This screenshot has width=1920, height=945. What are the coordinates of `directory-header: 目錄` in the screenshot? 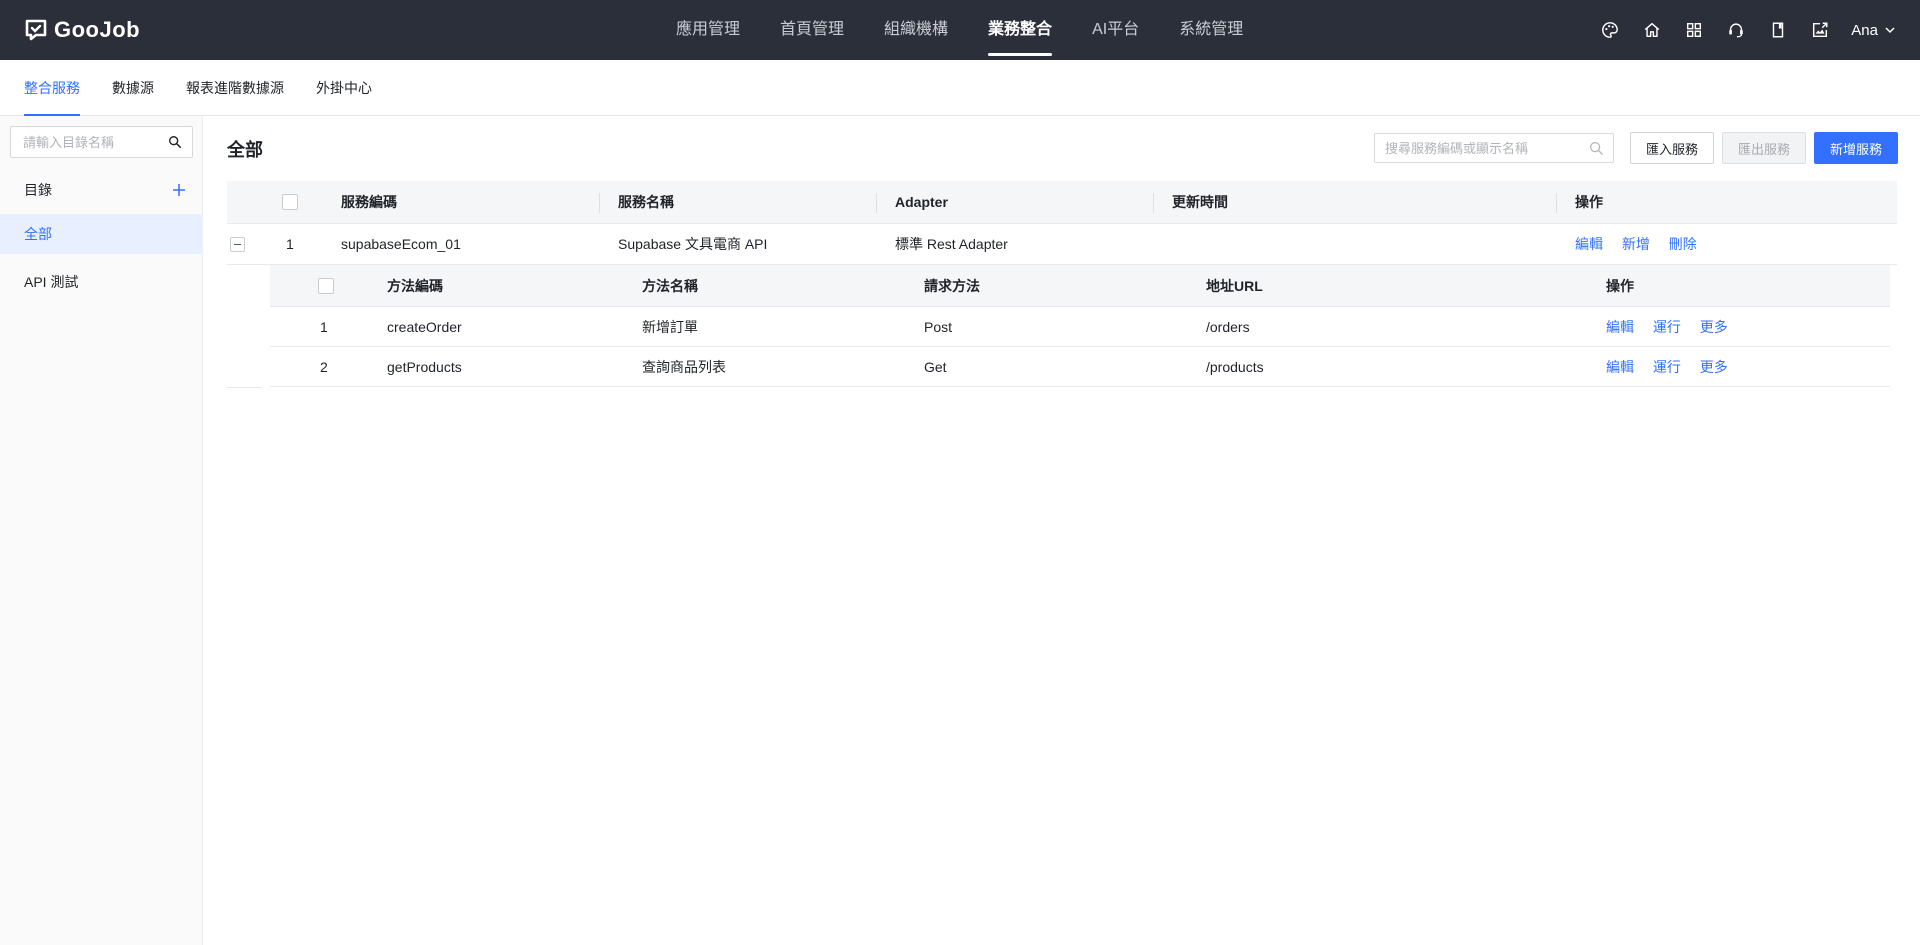 It's located at (101, 190).